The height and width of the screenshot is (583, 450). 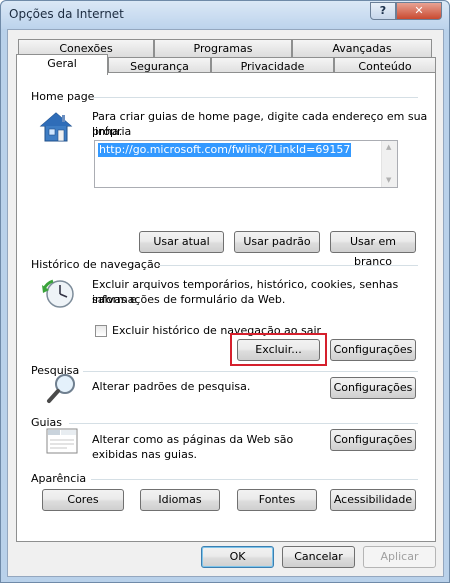 I want to click on tabs-description-2: exibidas nas guias., so click(x=145, y=454).